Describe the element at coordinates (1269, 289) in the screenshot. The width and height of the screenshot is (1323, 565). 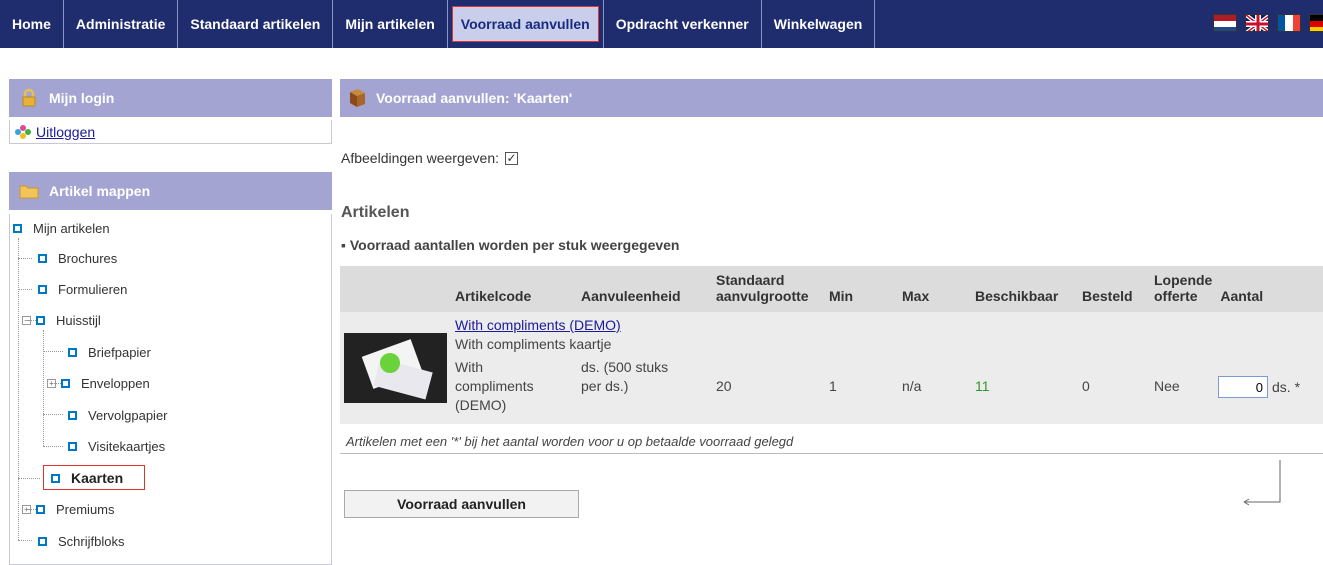
I see `column-header-quantity: Aantal` at that location.